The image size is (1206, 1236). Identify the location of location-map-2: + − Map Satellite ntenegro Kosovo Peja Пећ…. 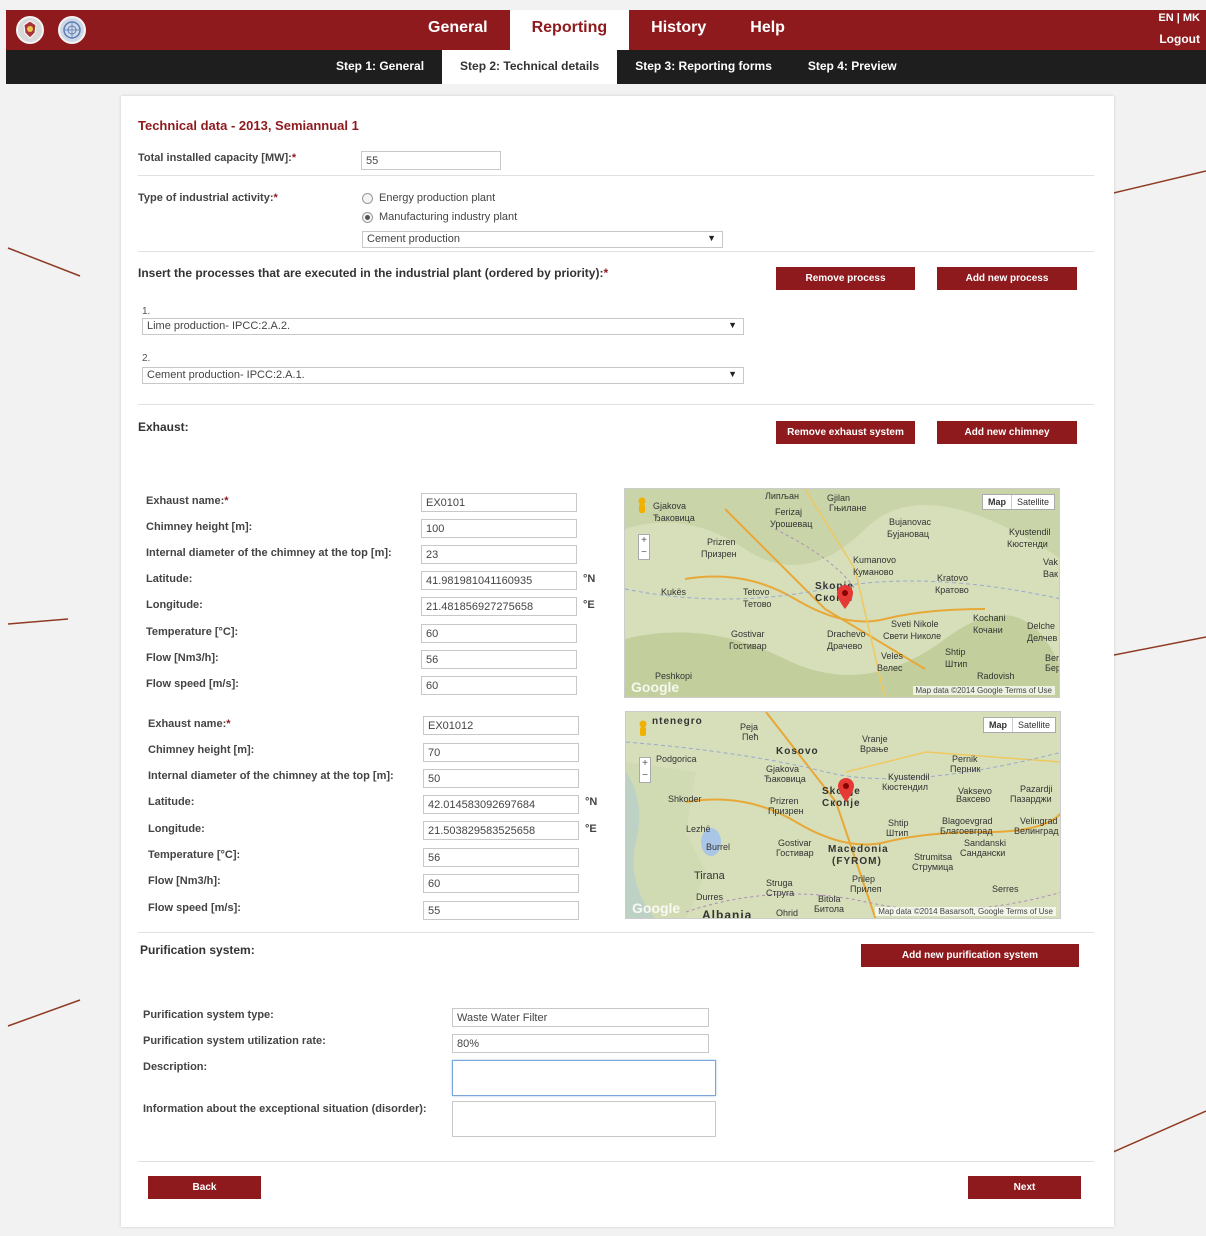
(843, 815).